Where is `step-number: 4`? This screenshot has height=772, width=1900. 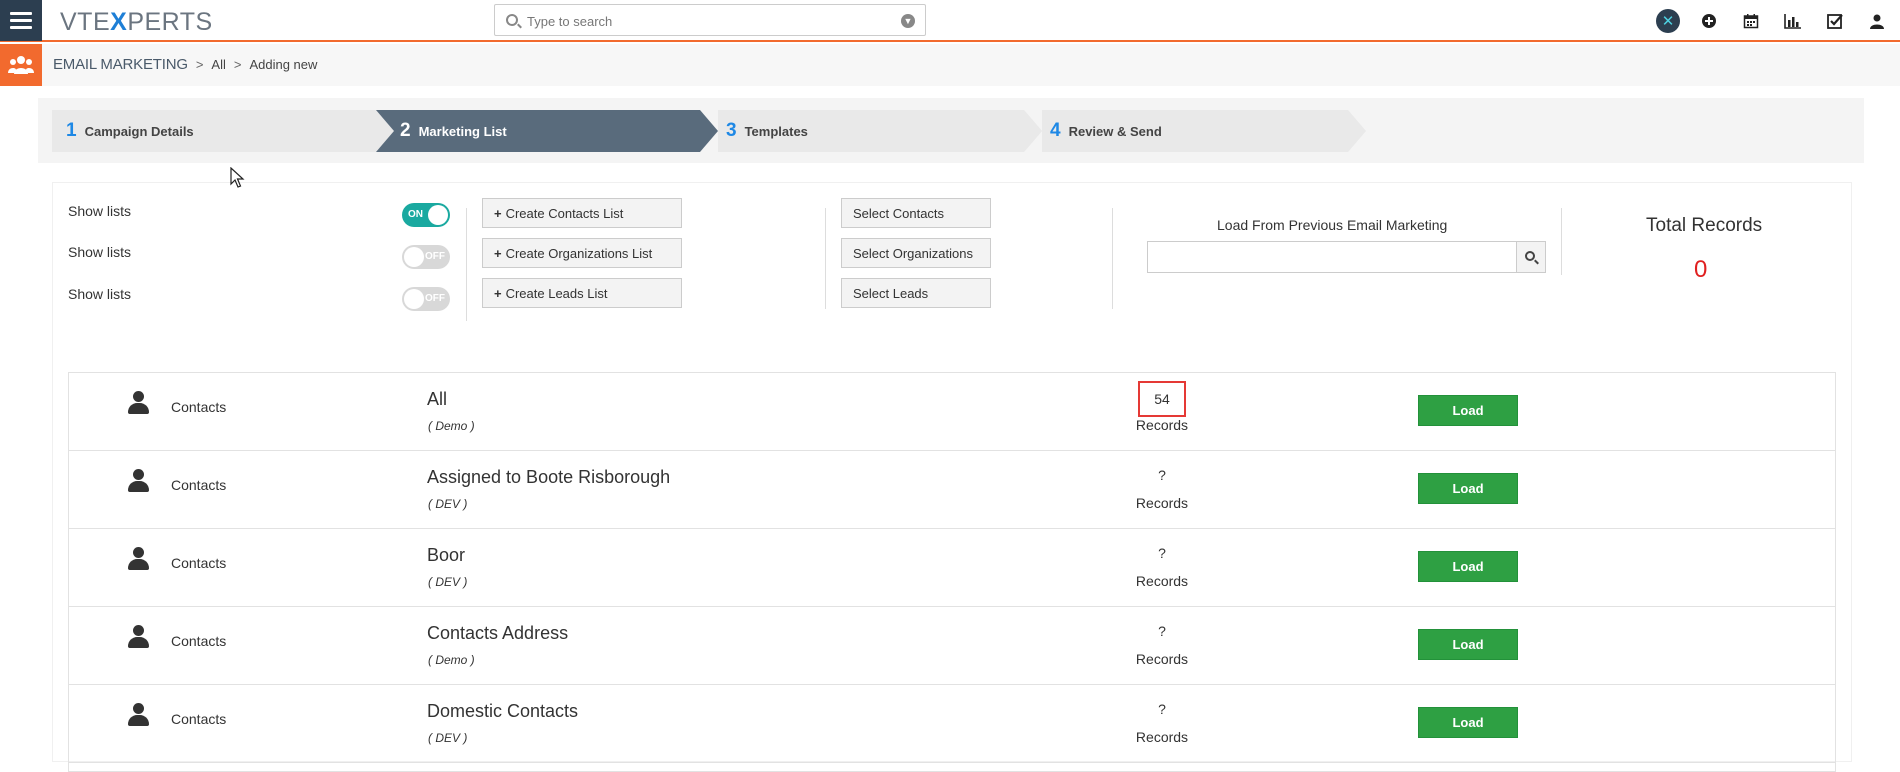 step-number: 4 is located at coordinates (1055, 130).